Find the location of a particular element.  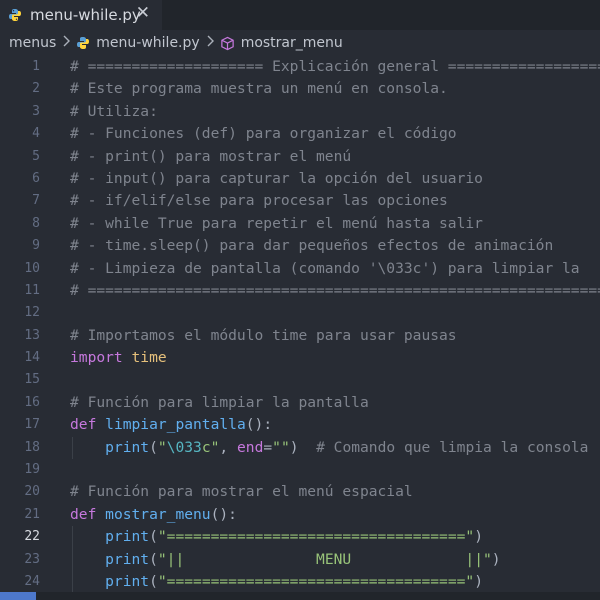

breadcrumb-folder: menus is located at coordinates (32, 43).